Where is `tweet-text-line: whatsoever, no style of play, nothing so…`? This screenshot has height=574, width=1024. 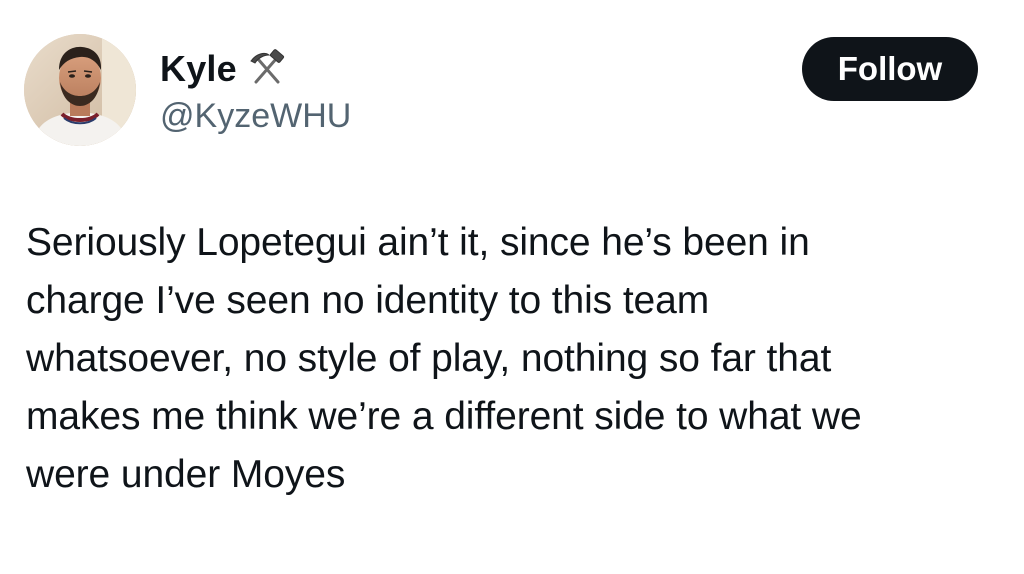
tweet-text-line: whatsoever, no style of play, nothing so… is located at coordinates (429, 358).